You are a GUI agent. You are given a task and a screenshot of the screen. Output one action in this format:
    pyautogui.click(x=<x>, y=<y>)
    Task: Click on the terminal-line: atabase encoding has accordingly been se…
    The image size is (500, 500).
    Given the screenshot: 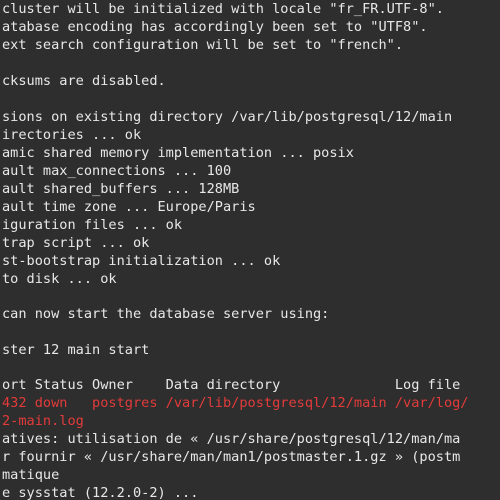 What is the action you would take?
    pyautogui.click(x=215, y=27)
    